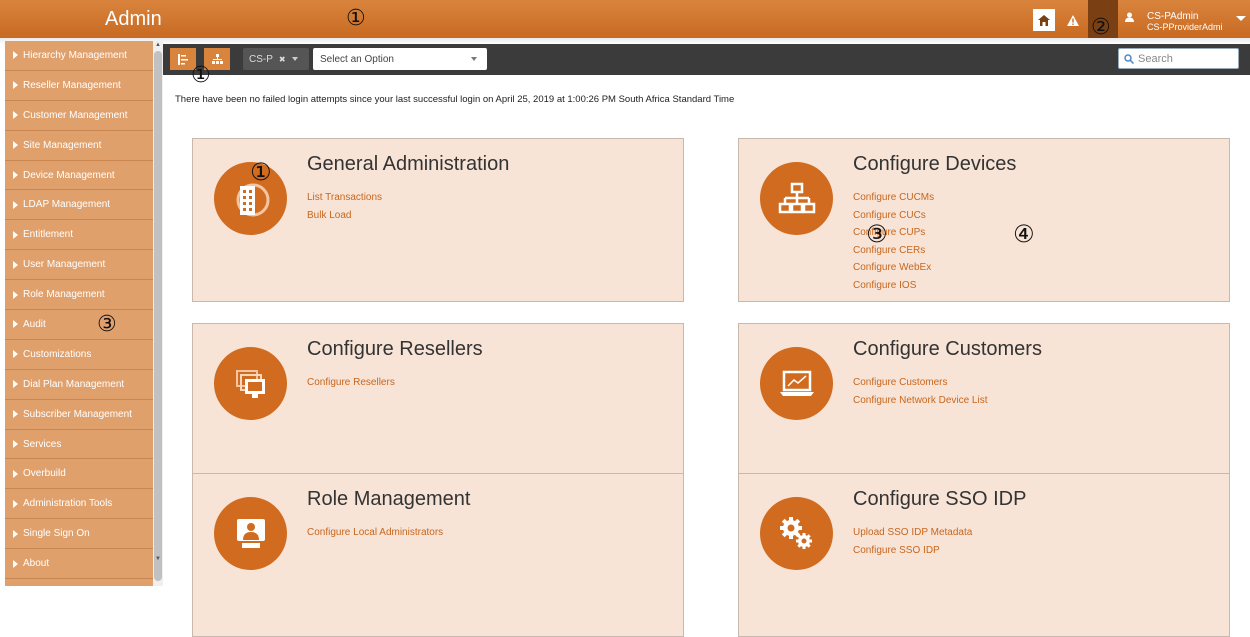  Describe the element at coordinates (1101, 27) in the screenshot. I see `callout-marker: ②` at that location.